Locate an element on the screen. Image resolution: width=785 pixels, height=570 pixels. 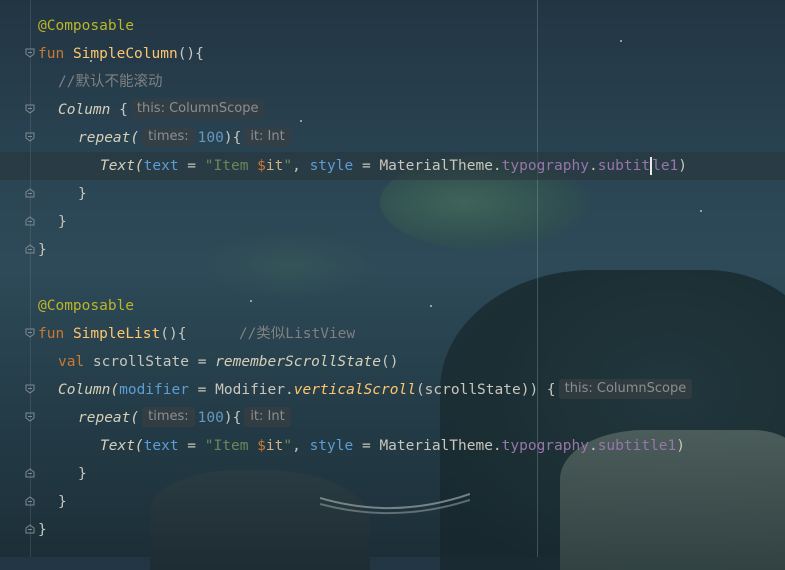
code-line: val scrollState = rememberScrollState() is located at coordinates (228, 362).